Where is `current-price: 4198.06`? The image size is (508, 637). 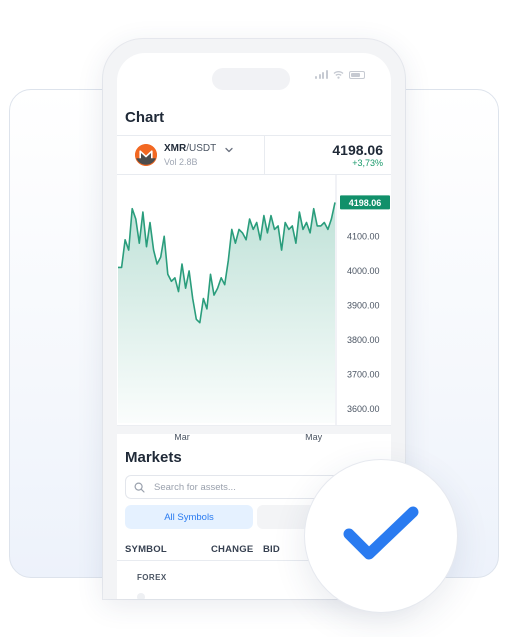 current-price: 4198.06 is located at coordinates (357, 150).